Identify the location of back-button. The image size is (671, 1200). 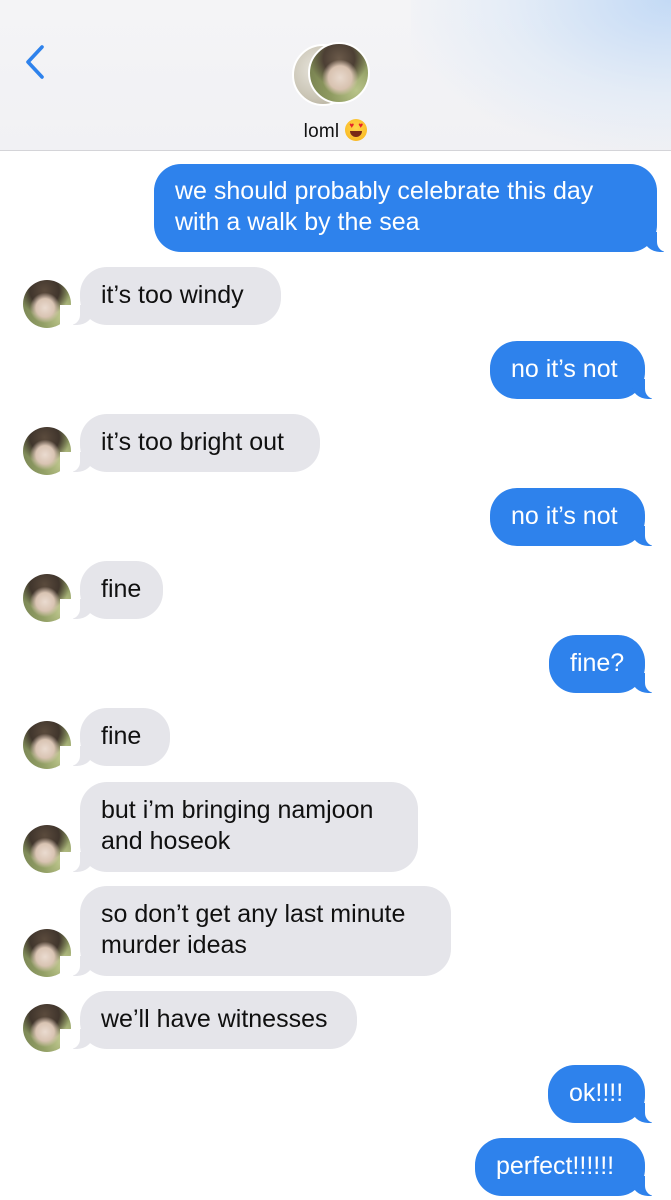
(35, 62).